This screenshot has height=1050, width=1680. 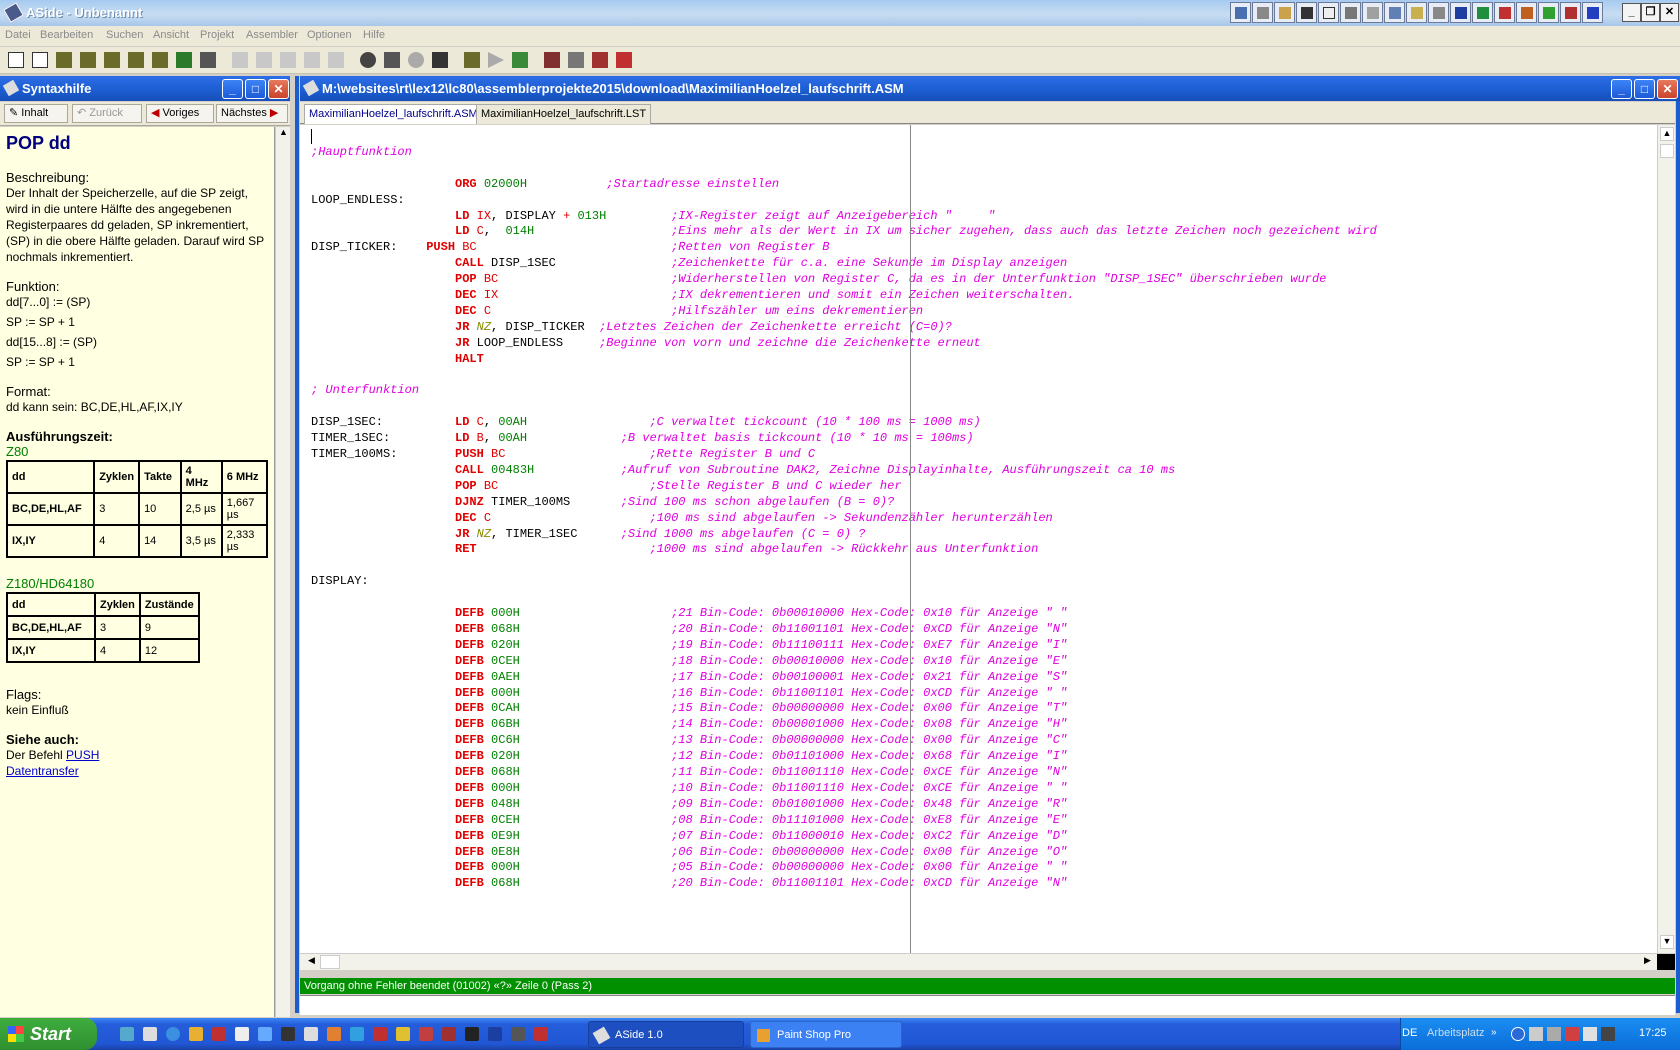 I want to click on new-file-icon, so click(x=16, y=60).